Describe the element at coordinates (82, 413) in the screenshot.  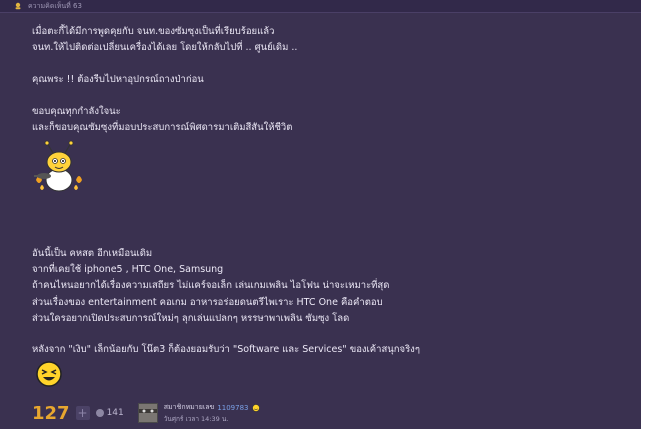
I see `vote-plus-button: +` at that location.